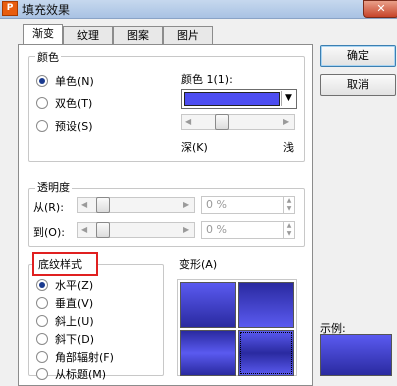  Describe the element at coordinates (198, 264) in the screenshot. I see `variants-title: 变形(A)` at that location.